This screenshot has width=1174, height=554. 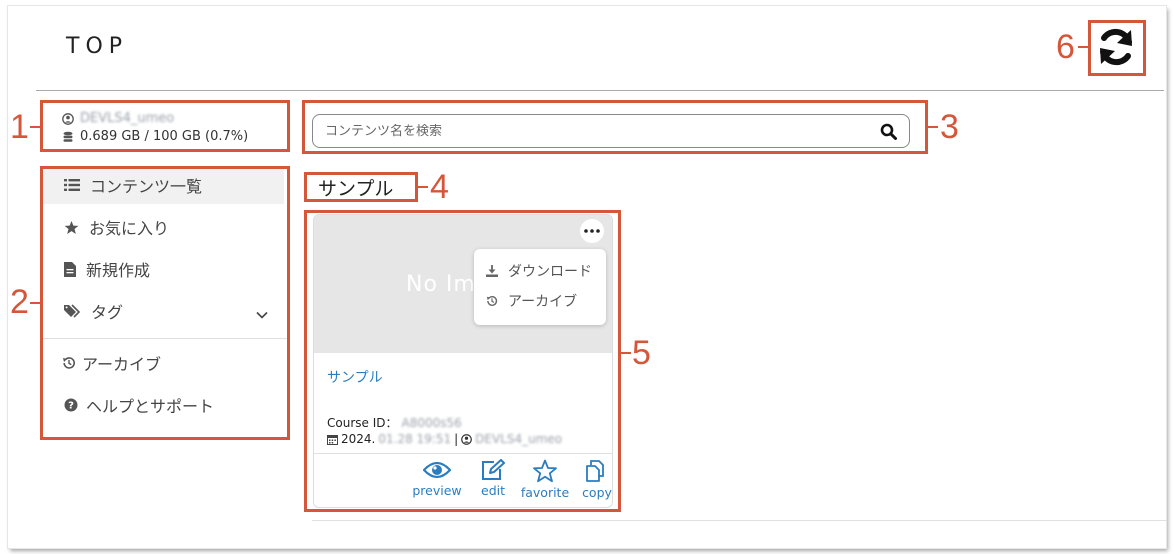 I want to click on callout-number-5: 5, so click(x=641, y=353).